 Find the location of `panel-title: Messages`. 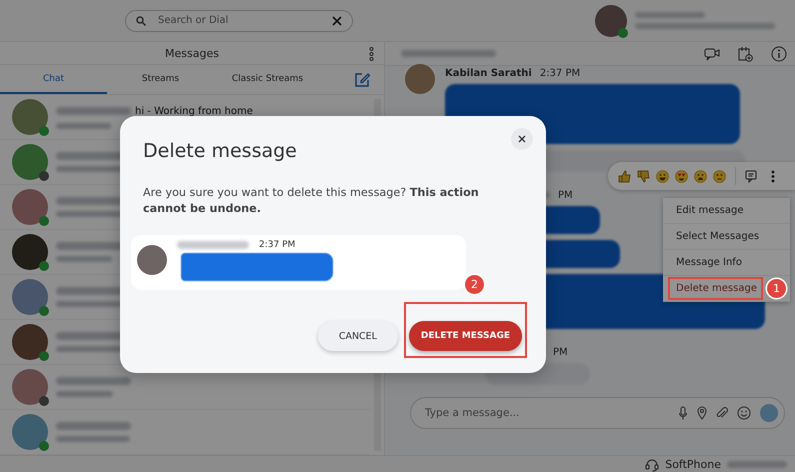

panel-title: Messages is located at coordinates (192, 53).